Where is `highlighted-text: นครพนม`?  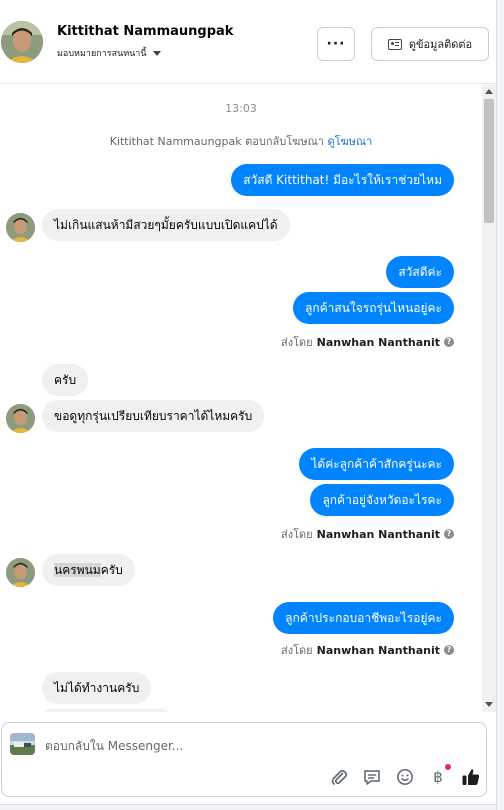 highlighted-text: นครพนม is located at coordinates (77, 570).